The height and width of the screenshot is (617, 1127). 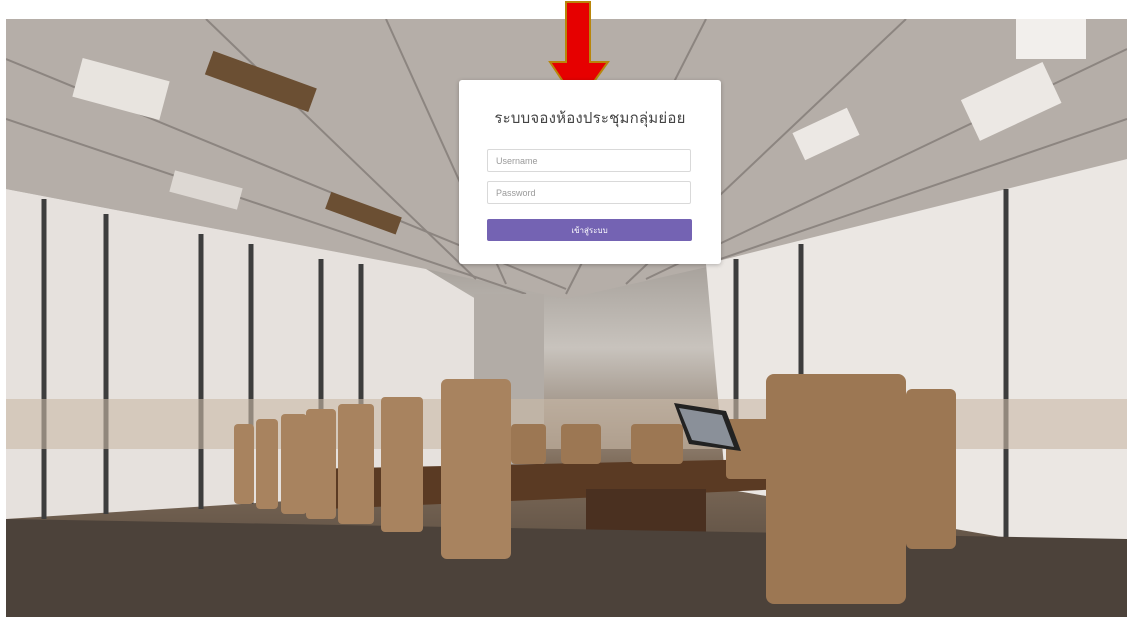 What do you see at coordinates (589, 160) in the screenshot?
I see `username-input` at bounding box center [589, 160].